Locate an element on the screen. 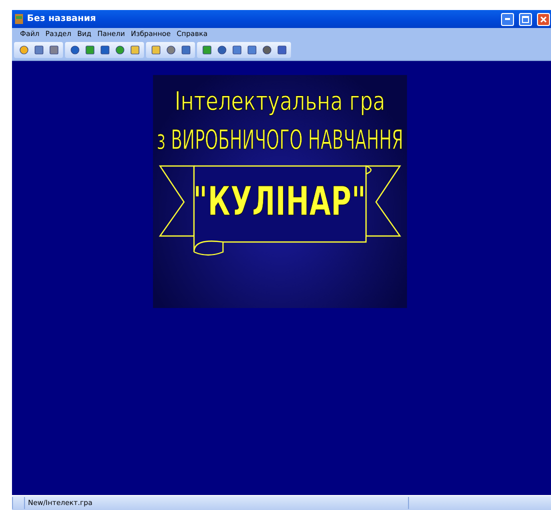 This screenshot has height=510, width=551. maximize-icon is located at coordinates (525, 19).